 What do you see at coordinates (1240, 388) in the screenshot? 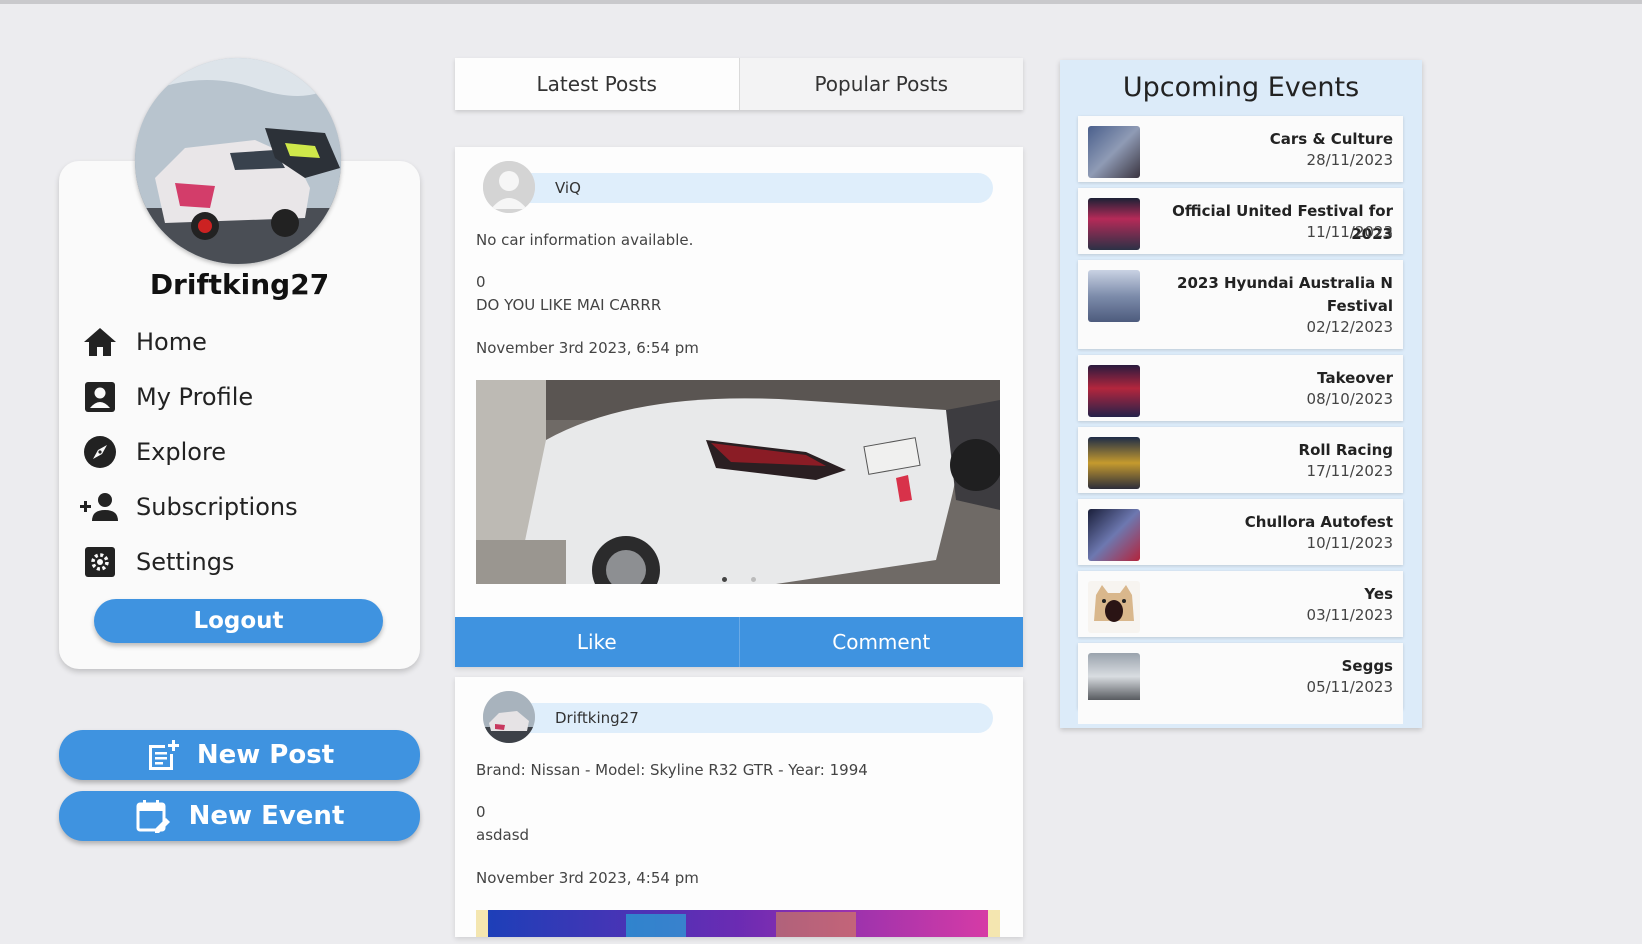
I see `event-item: Takeover 08/10/2023` at bounding box center [1240, 388].